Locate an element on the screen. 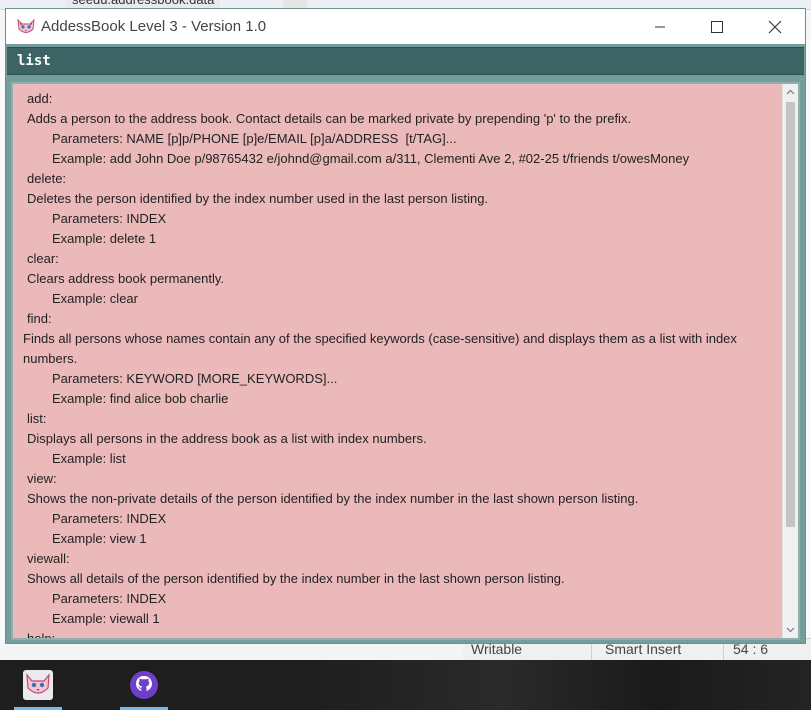  command-description: Clears address book permanently. is located at coordinates (126, 278).